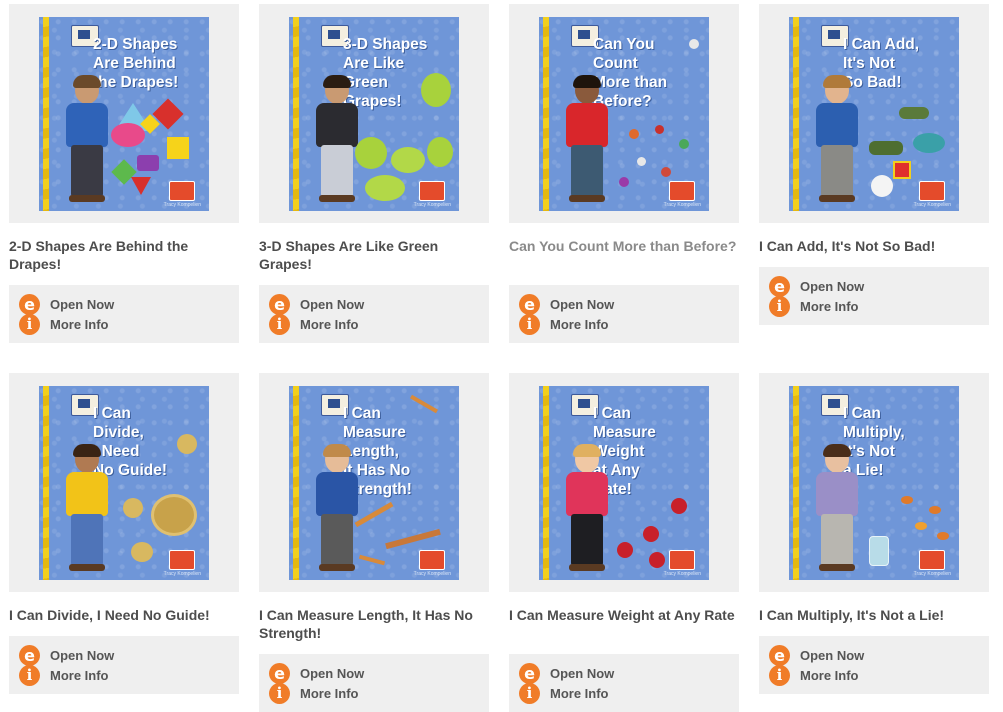 The width and height of the screenshot is (1003, 712). Describe the element at coordinates (874, 615) in the screenshot. I see `book-title: I Can Multiply, It's Not a Lie!` at that location.